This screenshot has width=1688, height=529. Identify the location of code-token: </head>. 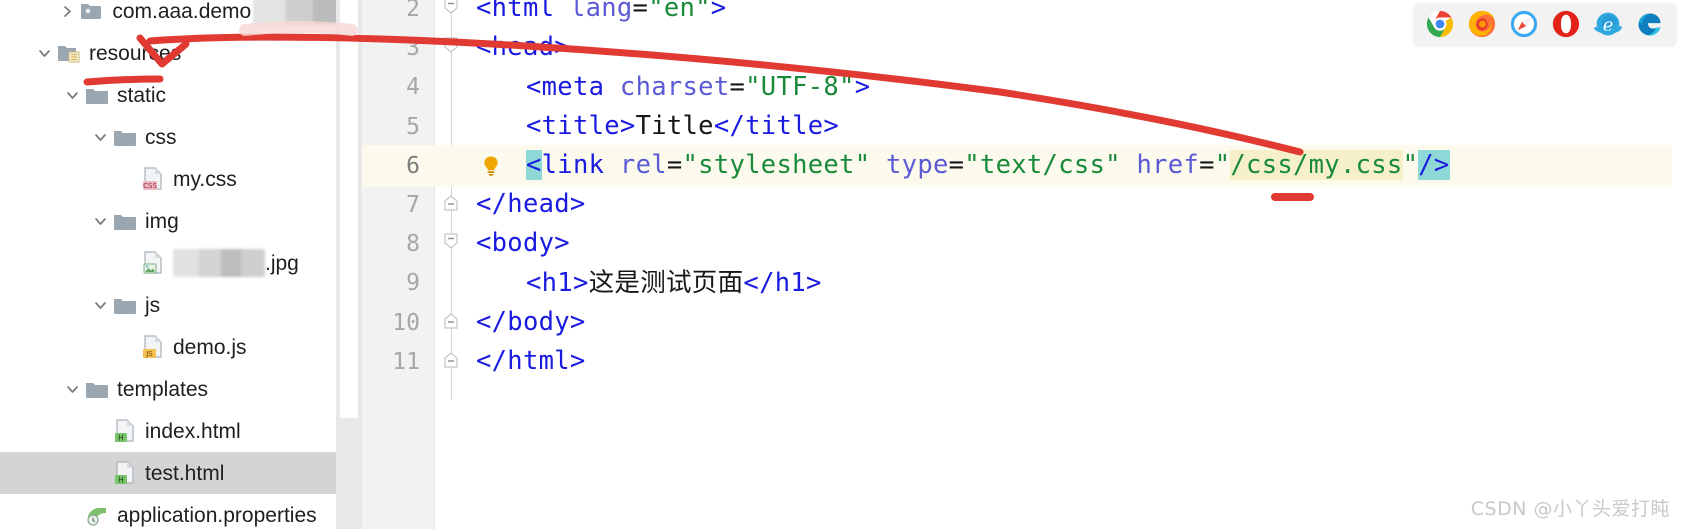
(531, 204).